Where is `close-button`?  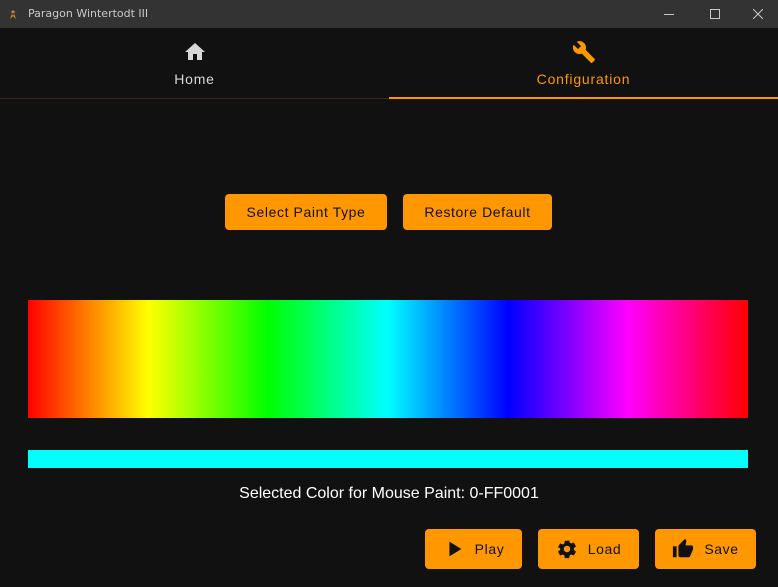 close-button is located at coordinates (756, 14).